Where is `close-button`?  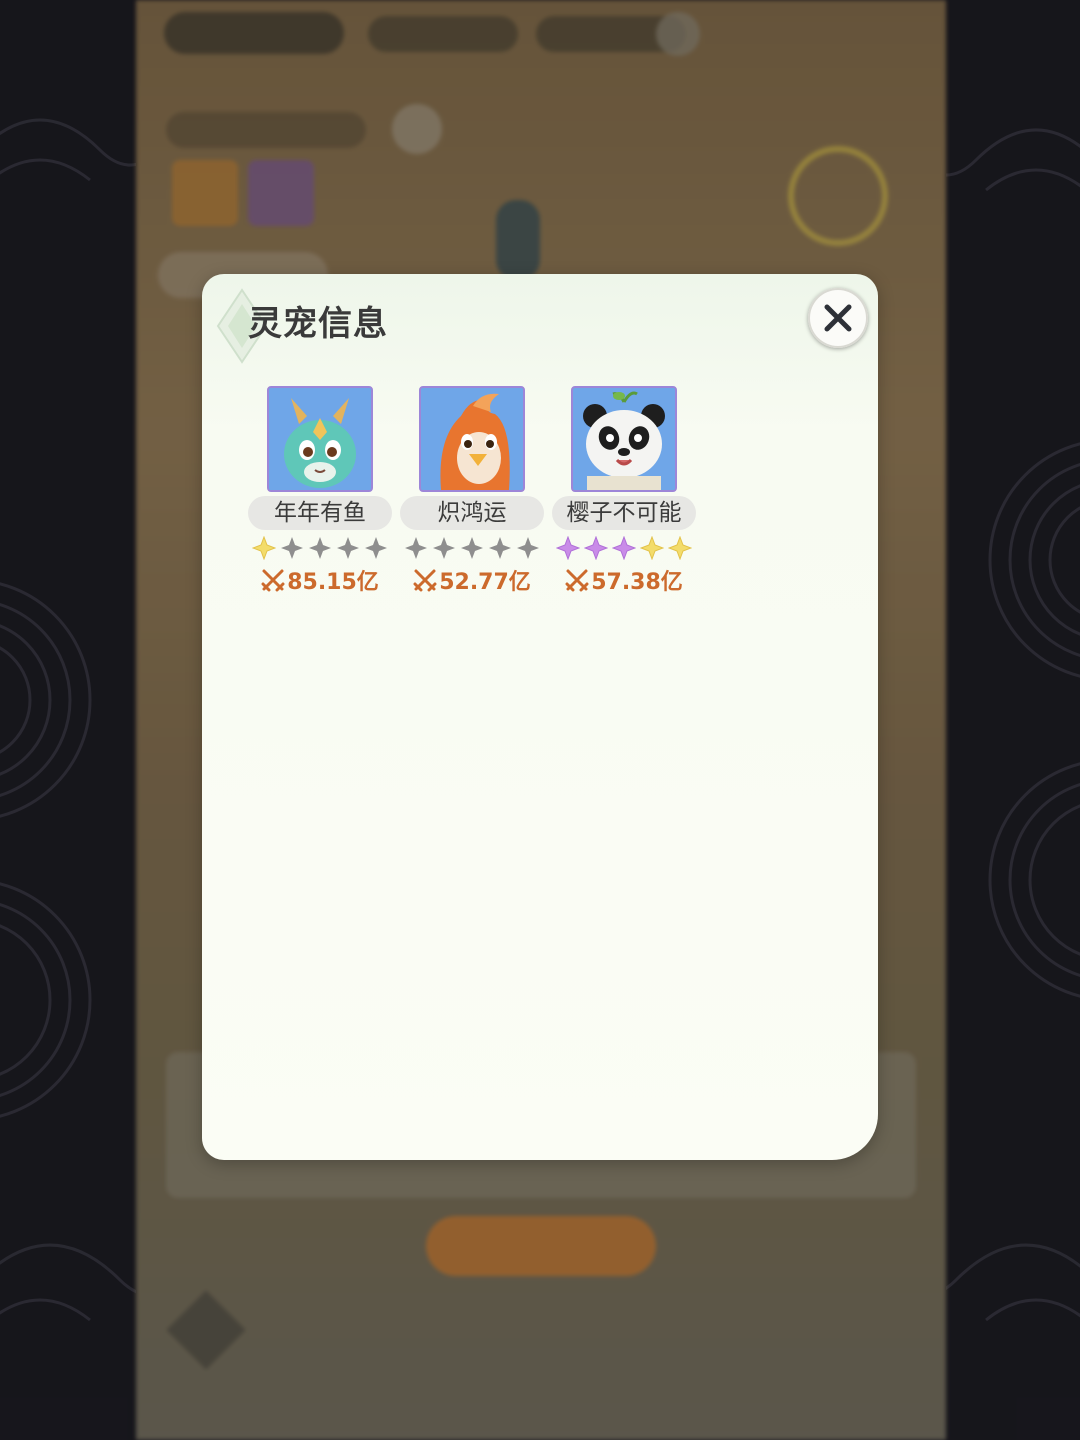 close-button is located at coordinates (838, 318).